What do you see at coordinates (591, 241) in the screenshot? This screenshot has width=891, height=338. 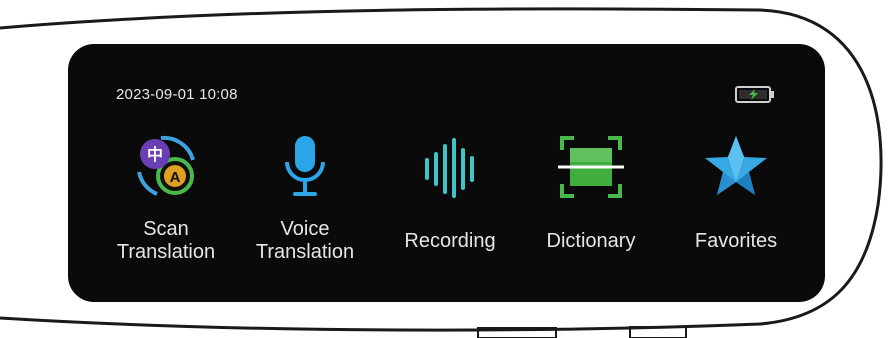 I see `app-label: Dictionary` at bounding box center [591, 241].